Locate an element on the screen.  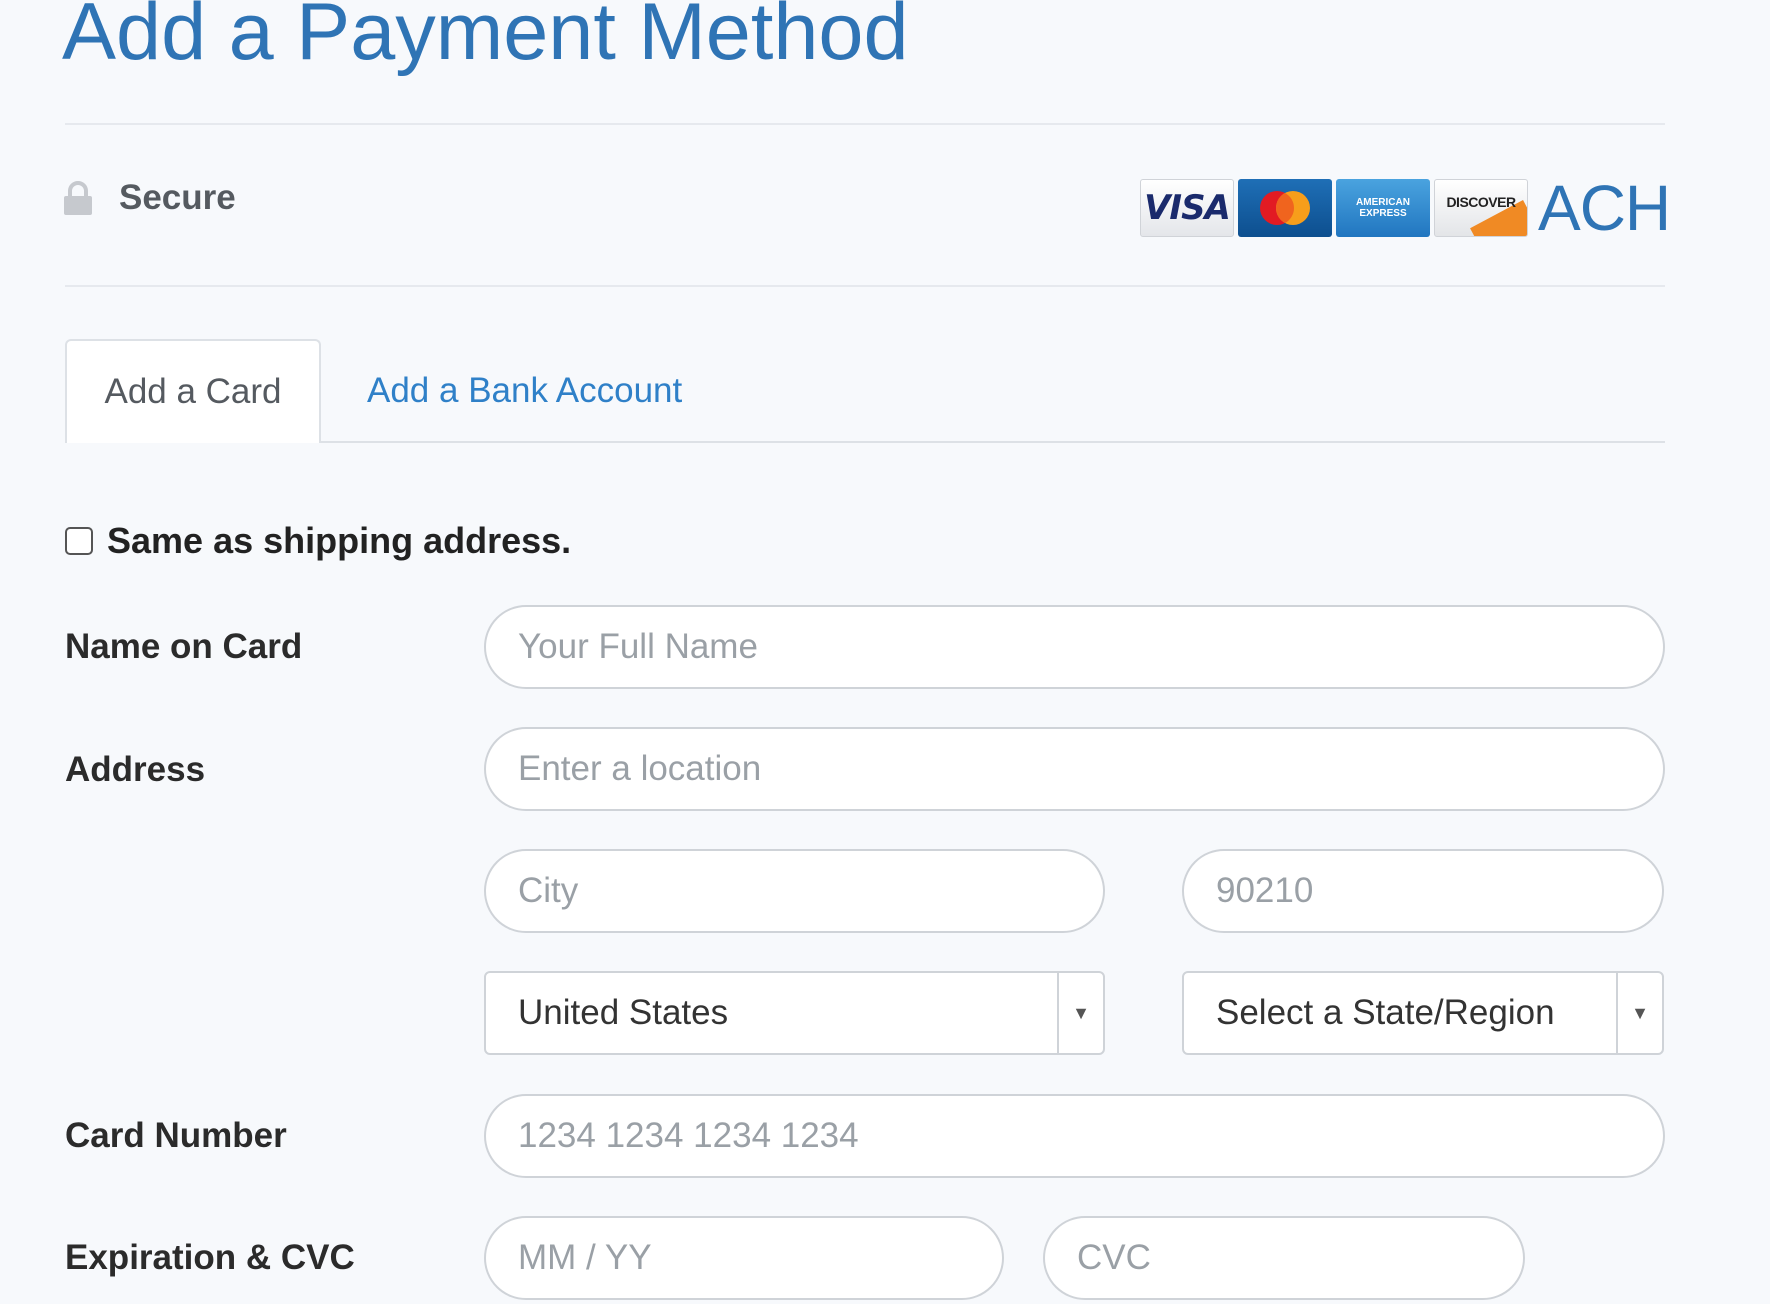
tab-add-bank-account: Add a Bank Account is located at coordinates (524, 391).